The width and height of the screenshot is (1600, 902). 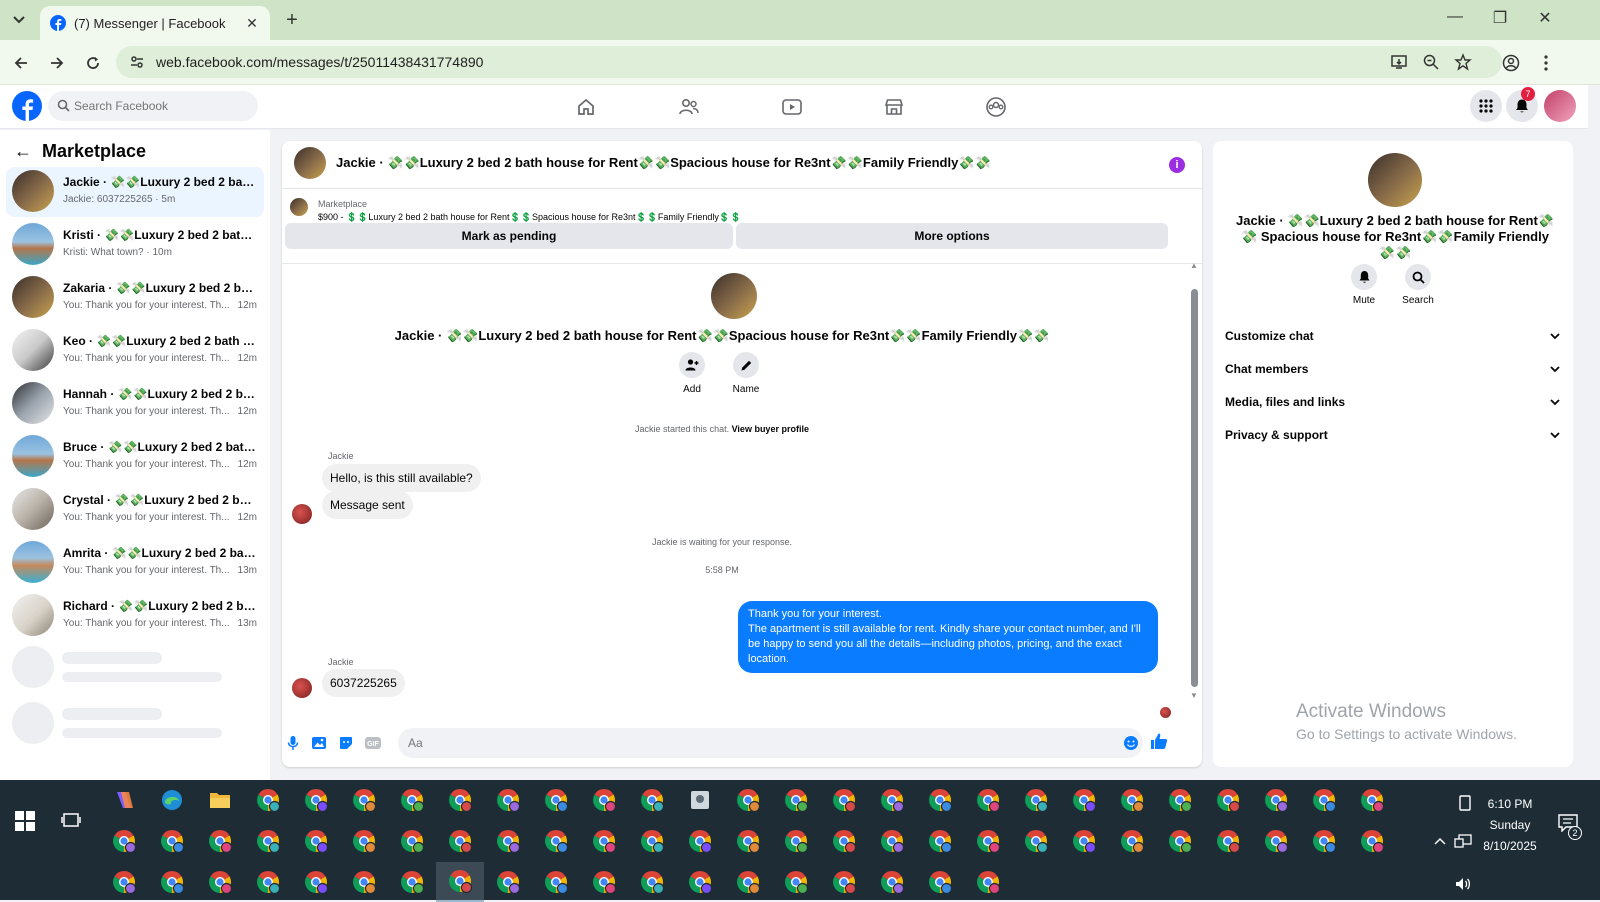 I want to click on site-info-icon, so click(x=137, y=62).